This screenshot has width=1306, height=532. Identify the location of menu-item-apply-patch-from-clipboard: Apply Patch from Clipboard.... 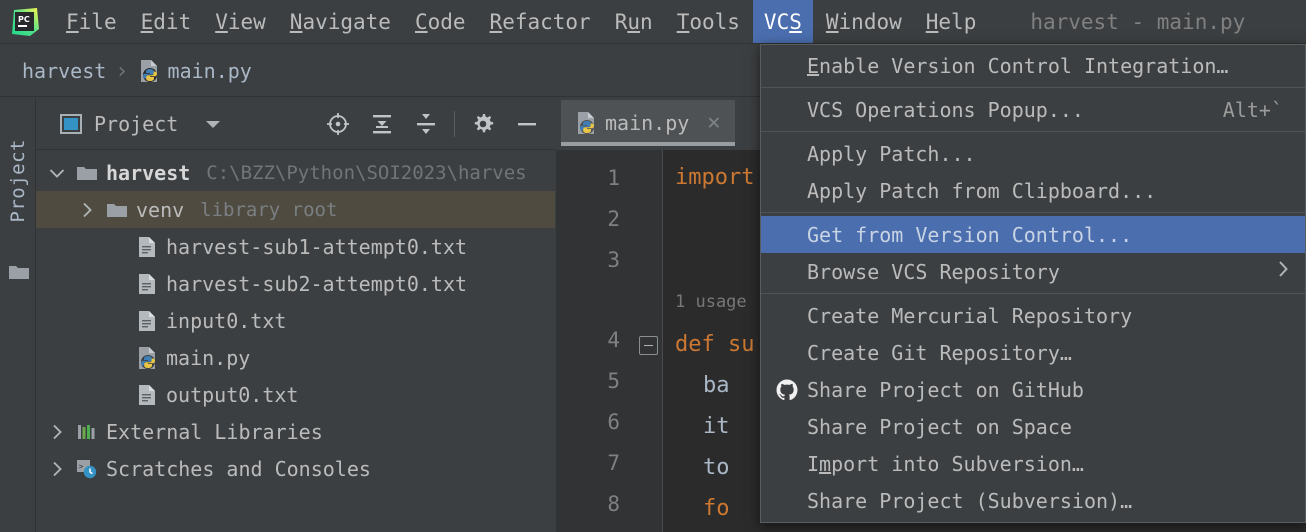
(1033, 190).